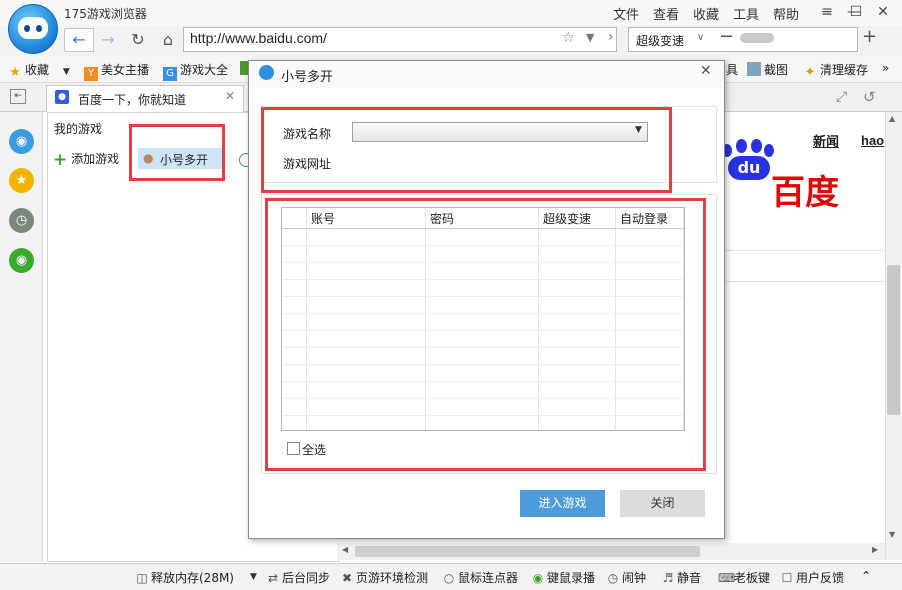  Describe the element at coordinates (307, 77) in the screenshot. I see `dialog-title: 小号多开` at that location.